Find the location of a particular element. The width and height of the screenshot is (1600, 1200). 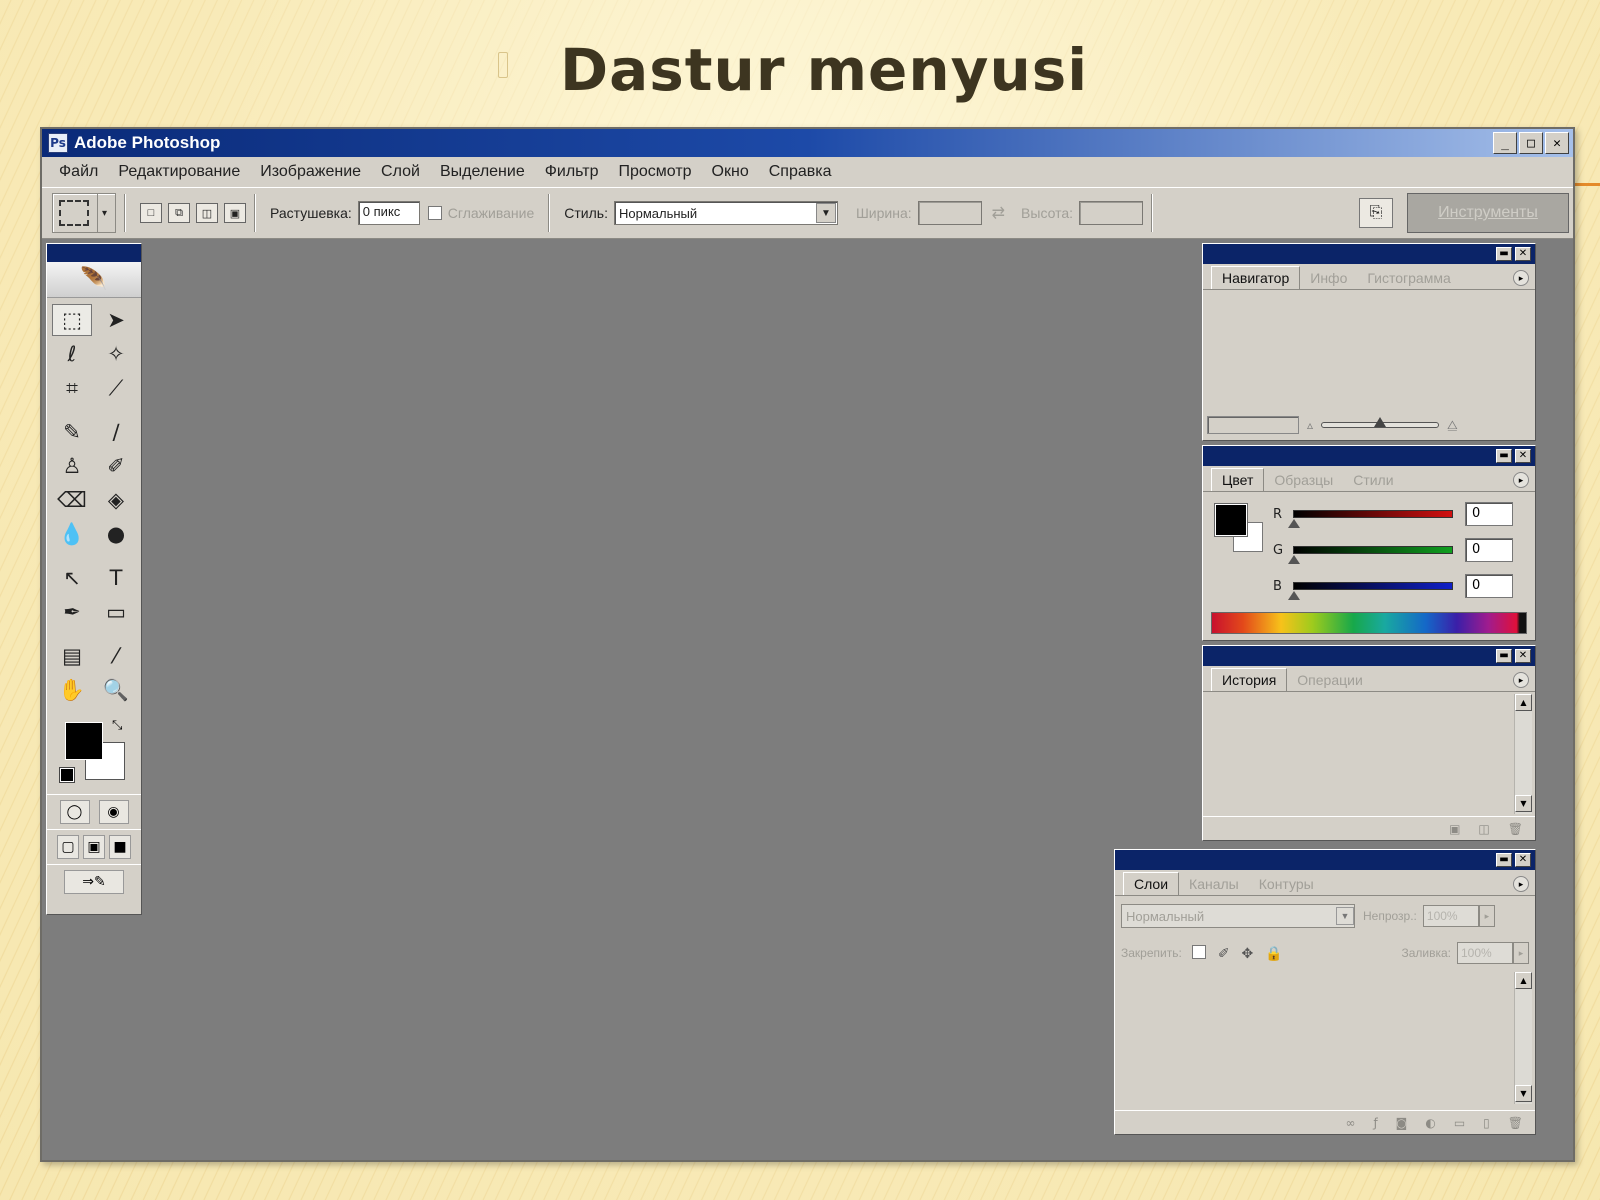

color-spectrum-bar is located at coordinates (1369, 623).